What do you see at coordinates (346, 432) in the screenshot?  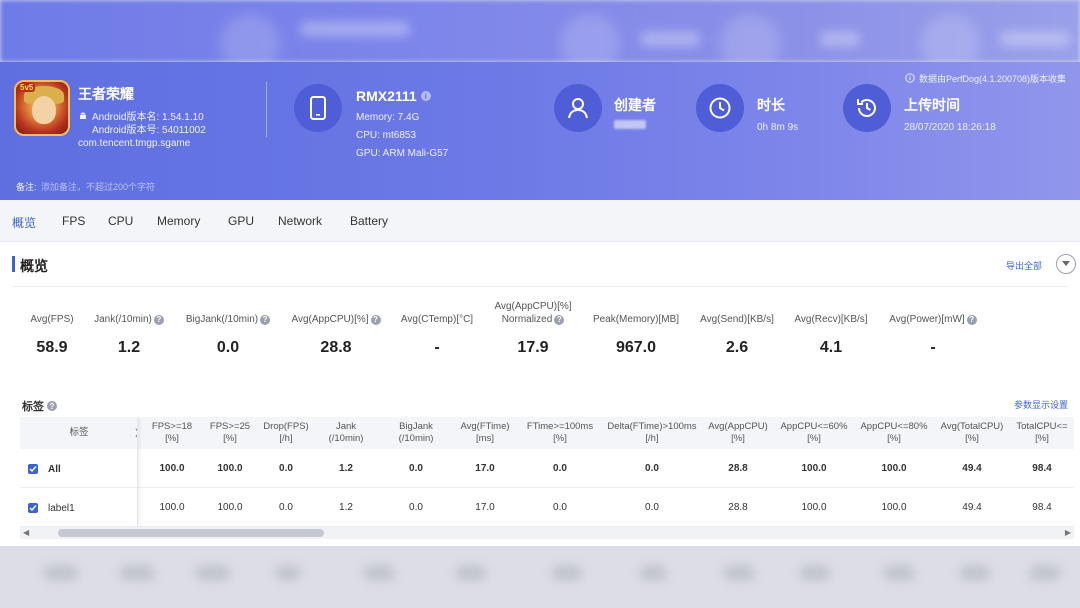 I see `table-header-cell: Jank (/10min)` at bounding box center [346, 432].